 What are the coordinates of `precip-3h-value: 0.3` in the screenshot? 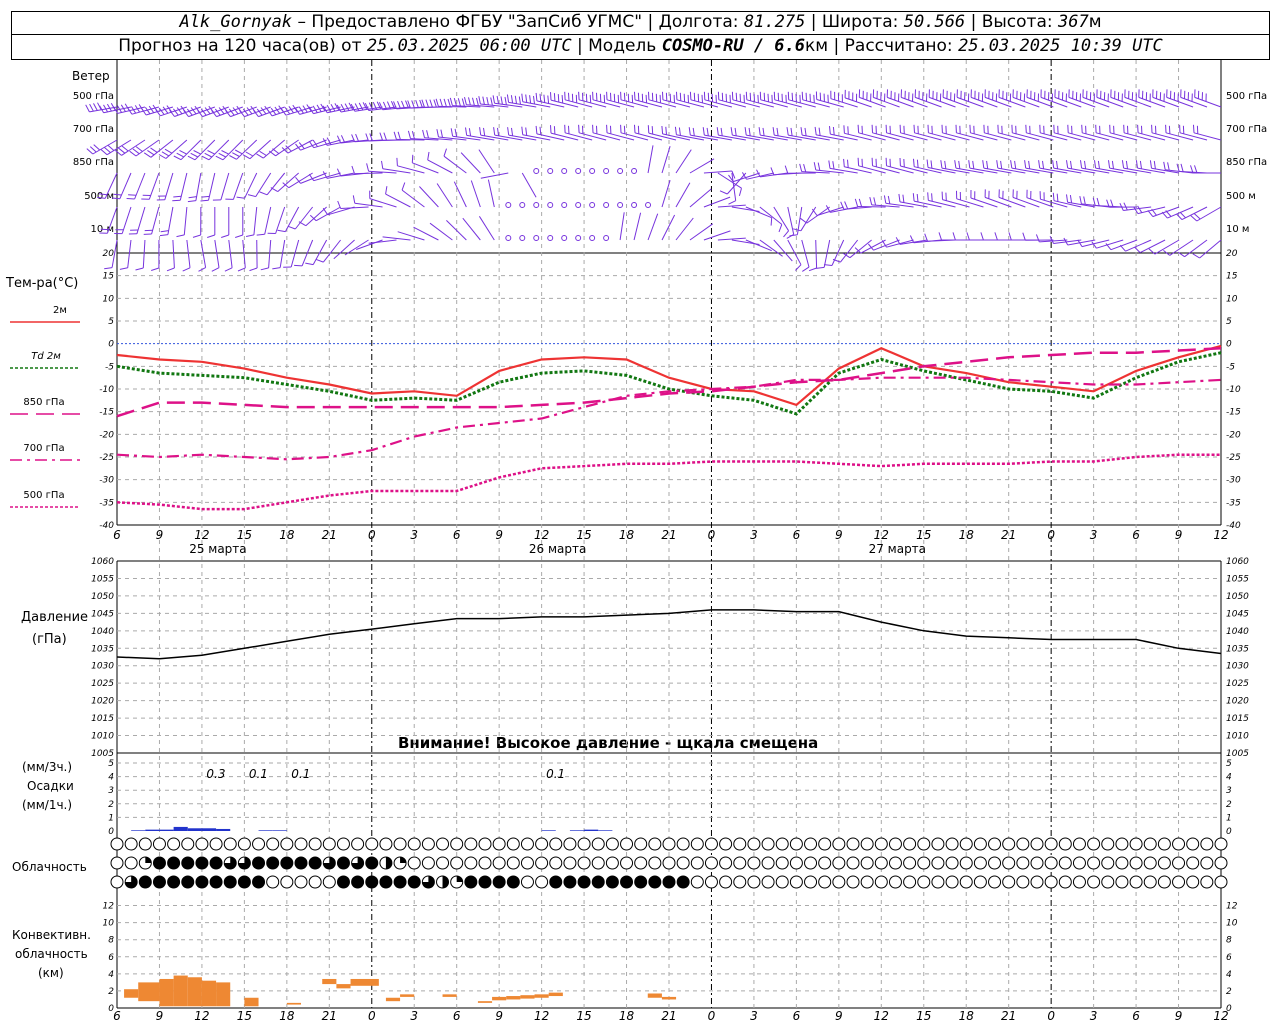 It's located at (215, 774).